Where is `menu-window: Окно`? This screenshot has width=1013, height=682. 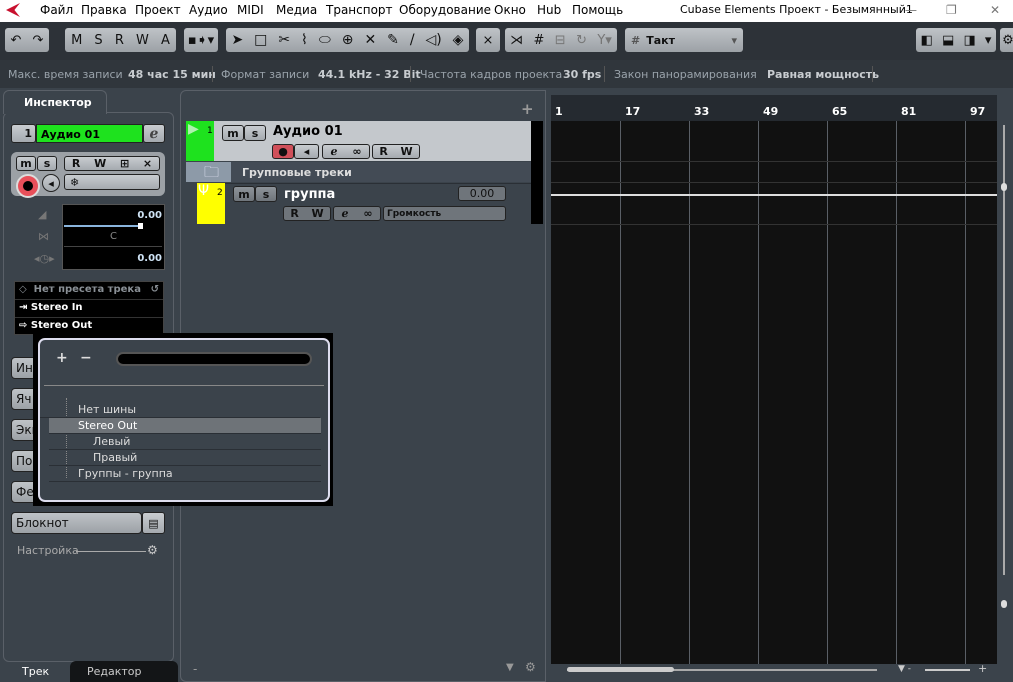
menu-window: Окно is located at coordinates (510, 10).